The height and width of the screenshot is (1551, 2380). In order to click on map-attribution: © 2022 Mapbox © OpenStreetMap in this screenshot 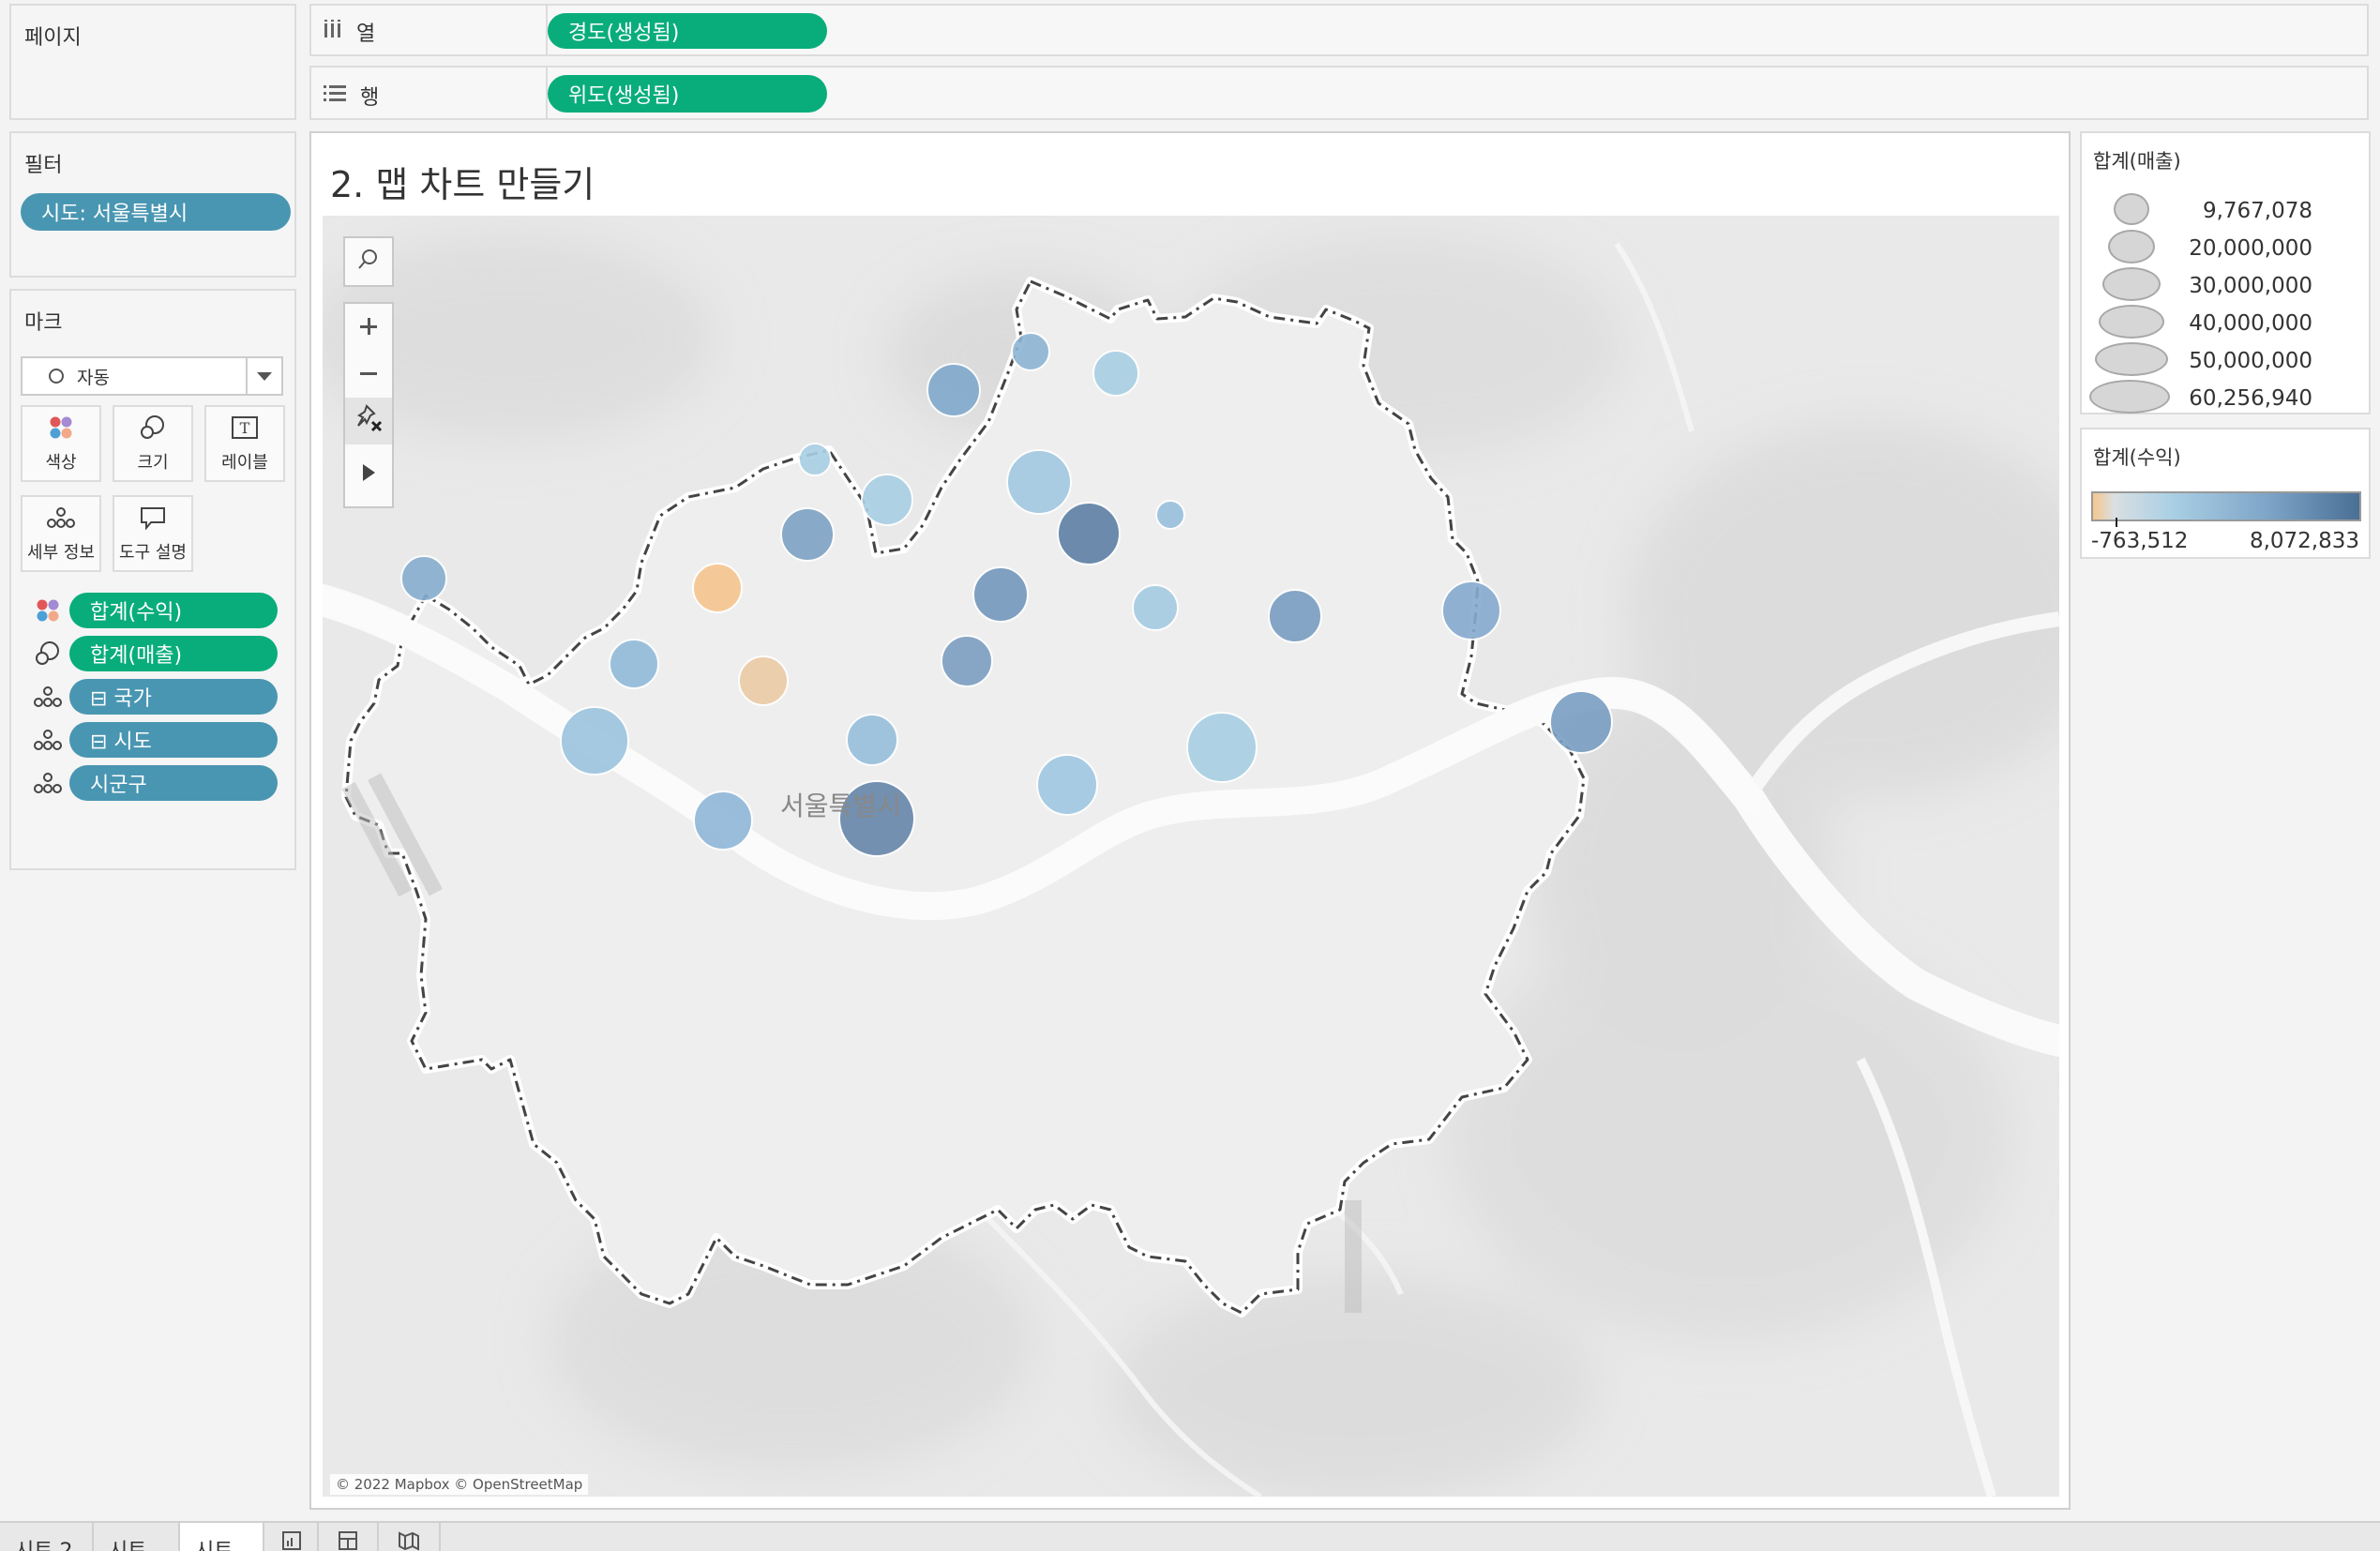, I will do `click(459, 1484)`.